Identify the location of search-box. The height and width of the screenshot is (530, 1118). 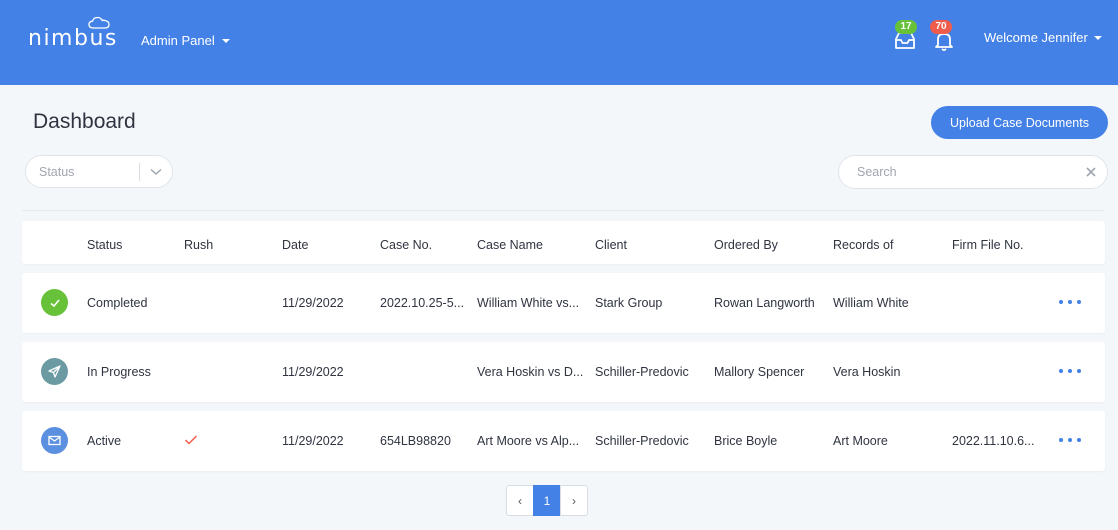
(973, 172).